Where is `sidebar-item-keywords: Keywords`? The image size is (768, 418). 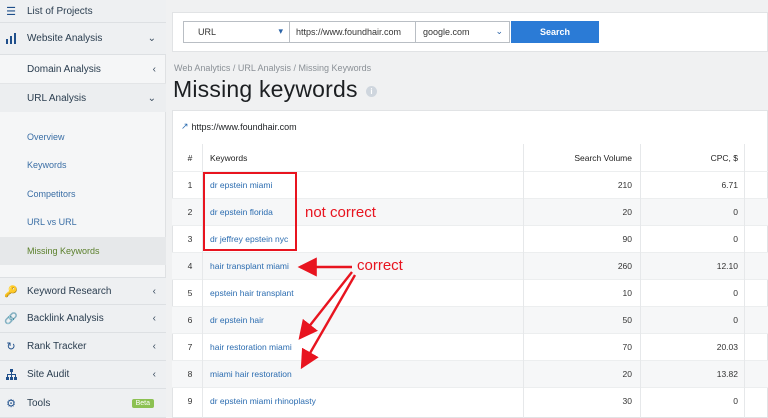
sidebar-item-keywords: Keywords is located at coordinates (83, 165).